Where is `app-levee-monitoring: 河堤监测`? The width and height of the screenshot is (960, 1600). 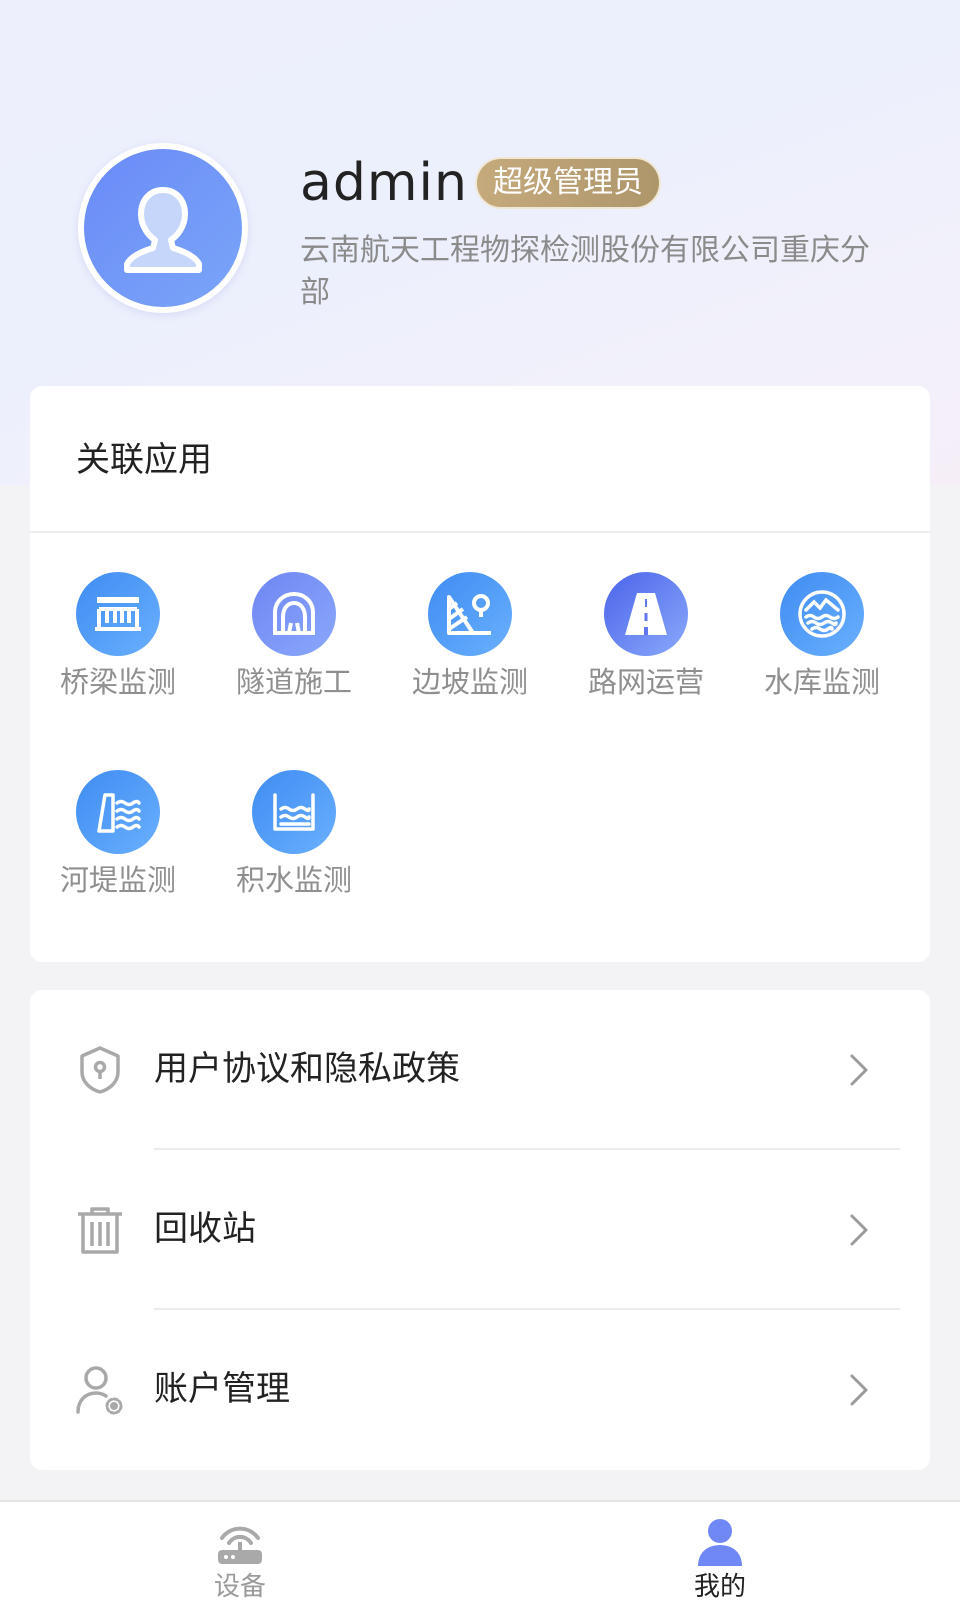
app-levee-monitoring: 河堤监测 is located at coordinates (118, 840).